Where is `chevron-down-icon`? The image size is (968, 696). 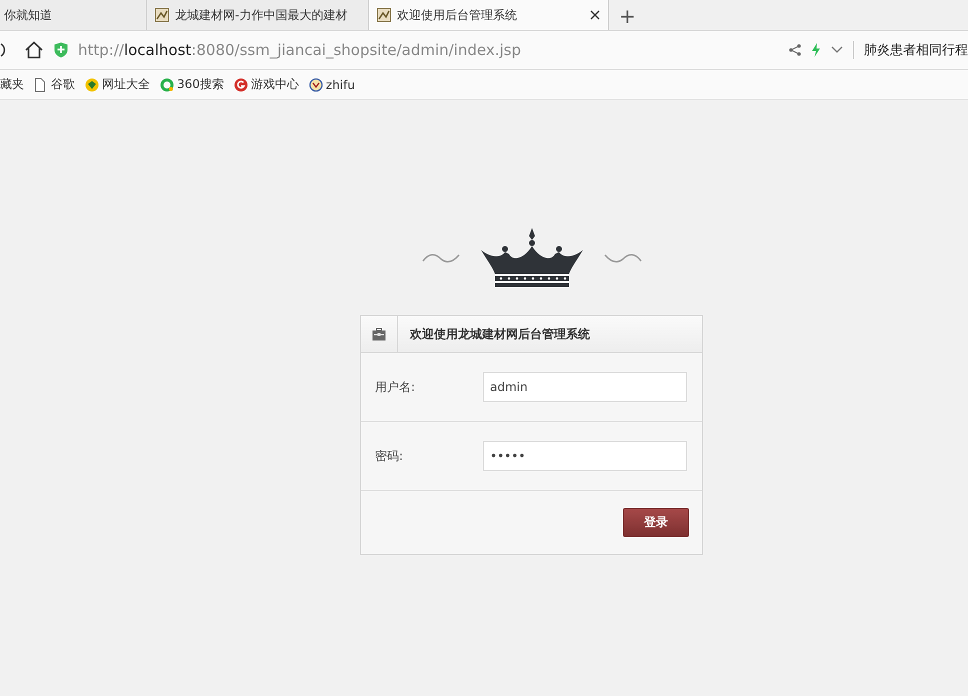 chevron-down-icon is located at coordinates (837, 50).